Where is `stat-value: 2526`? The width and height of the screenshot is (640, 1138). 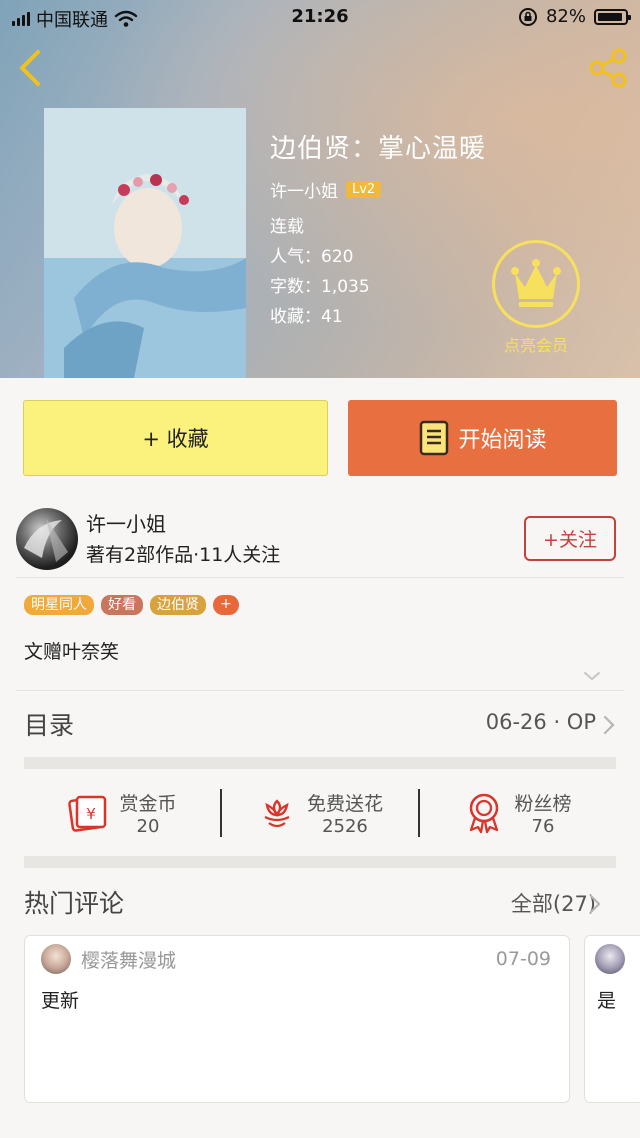 stat-value: 2526 is located at coordinates (345, 826).